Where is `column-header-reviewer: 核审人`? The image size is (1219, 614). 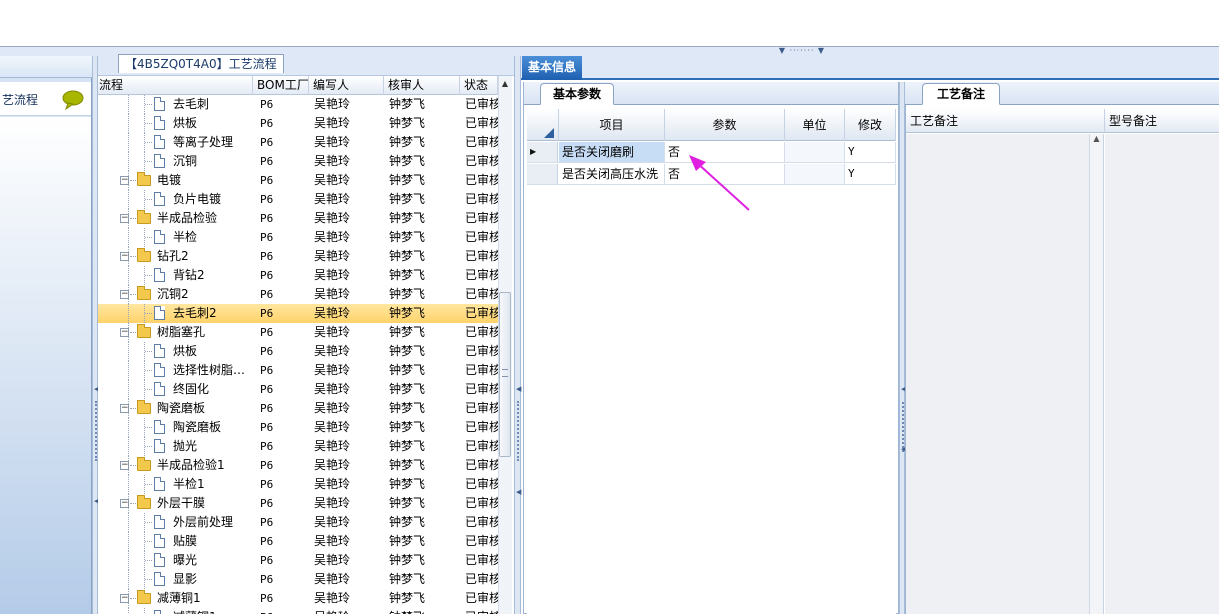
column-header-reviewer: 核审人 is located at coordinates (422, 85).